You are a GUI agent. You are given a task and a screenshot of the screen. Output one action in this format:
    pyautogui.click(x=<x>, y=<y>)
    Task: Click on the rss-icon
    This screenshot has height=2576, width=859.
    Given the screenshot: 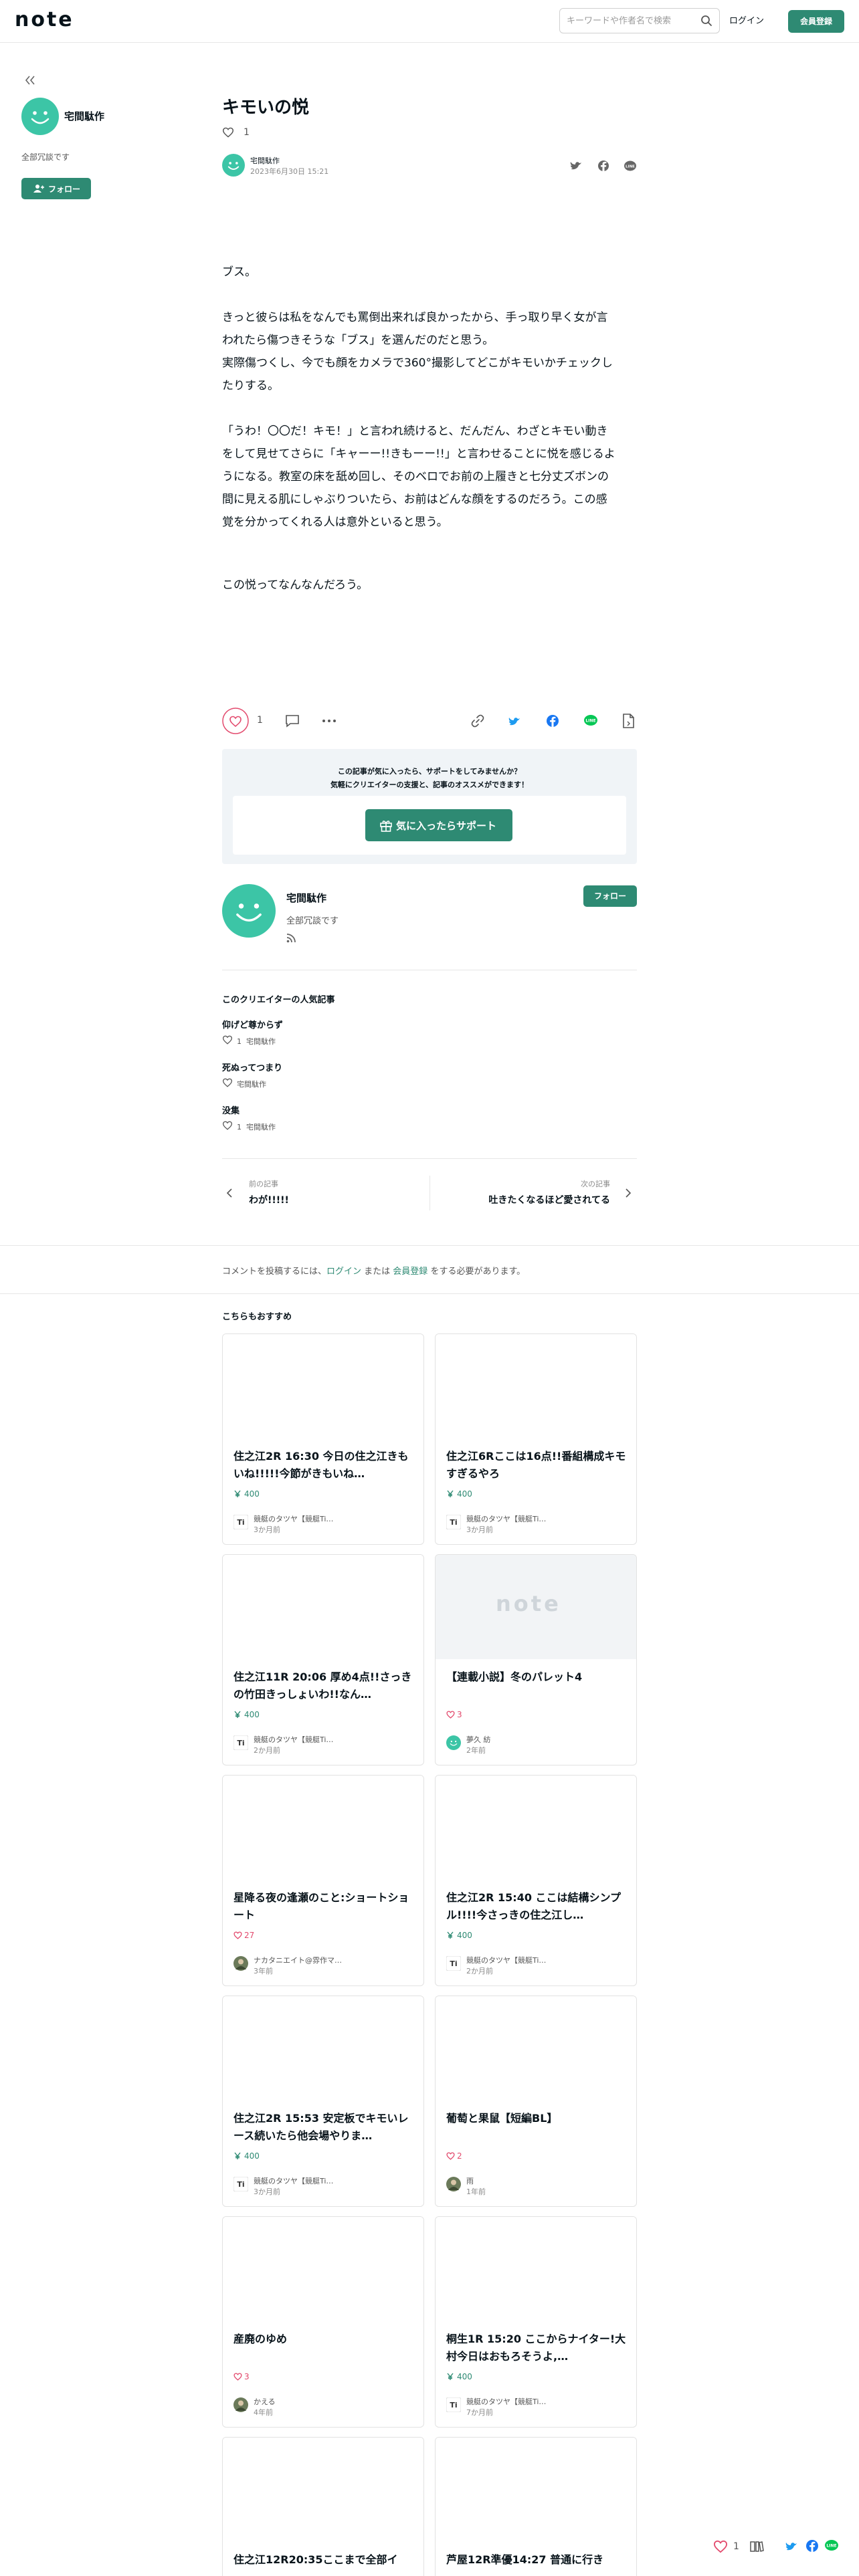 What is the action you would take?
    pyautogui.click(x=291, y=939)
    